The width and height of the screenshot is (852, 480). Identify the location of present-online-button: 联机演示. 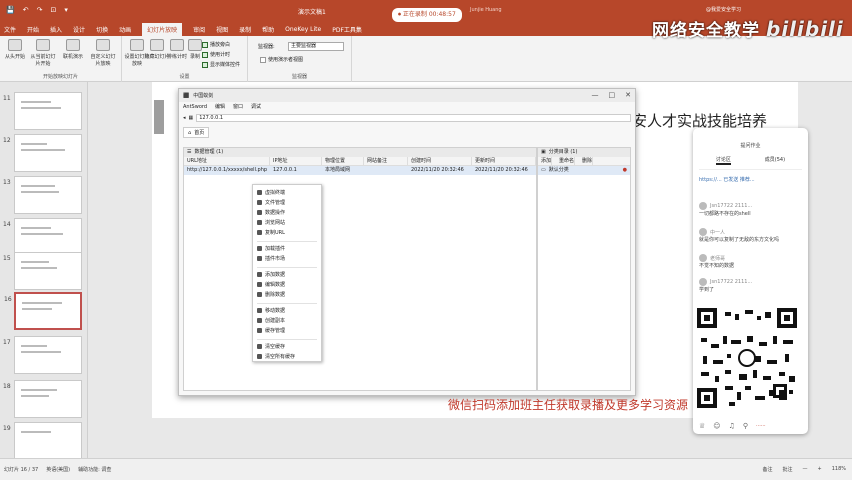
(73, 48).